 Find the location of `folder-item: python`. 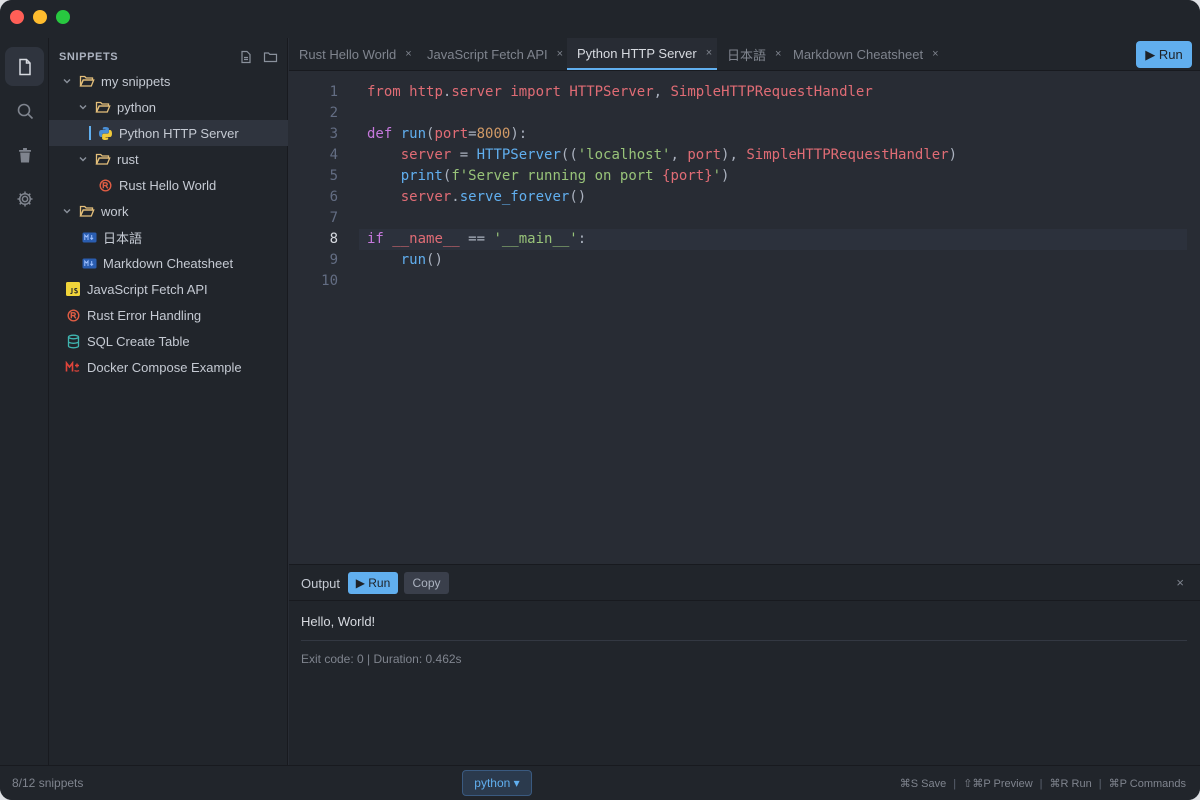

folder-item: python is located at coordinates (168, 107).